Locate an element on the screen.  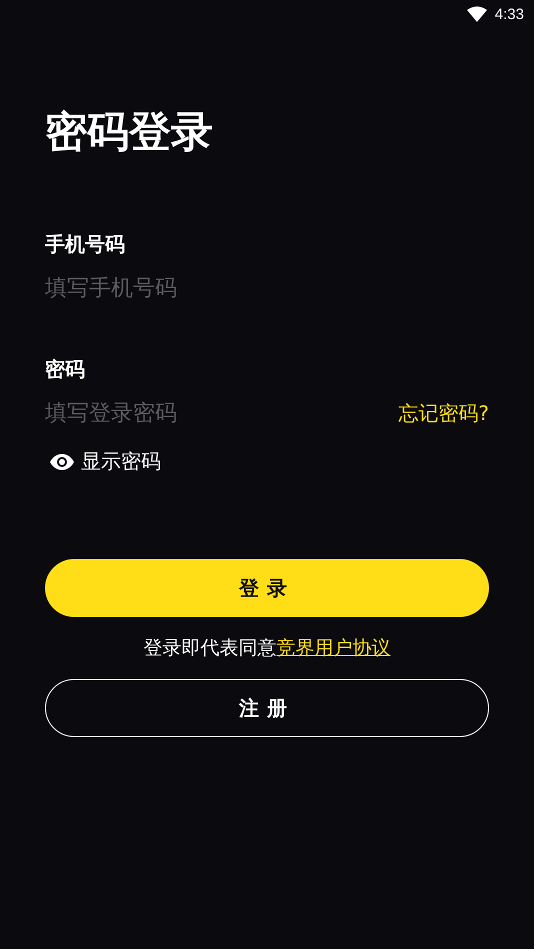
phone-input: 填写手机号码 is located at coordinates (267, 288).